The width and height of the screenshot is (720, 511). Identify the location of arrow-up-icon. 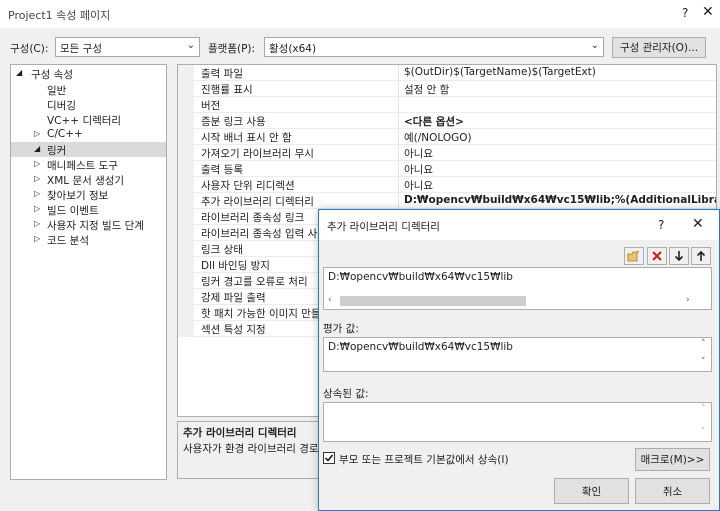
(701, 255).